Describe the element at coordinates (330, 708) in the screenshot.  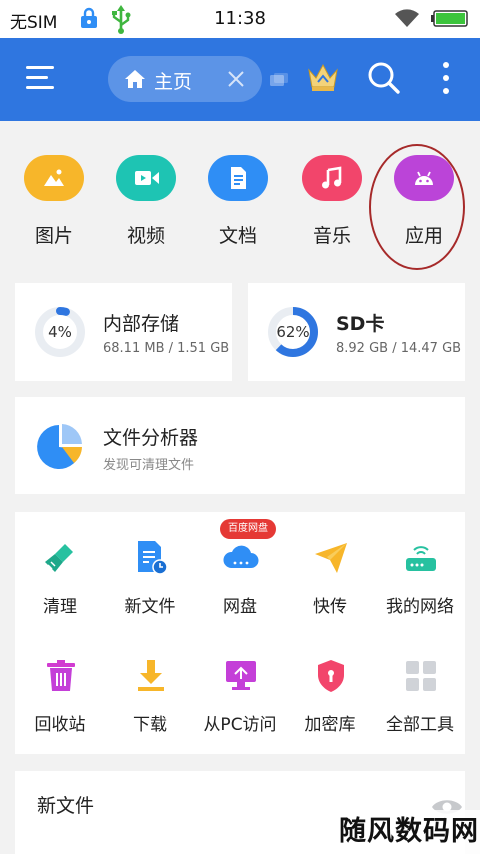
I see `tool-vault: 加密库` at that location.